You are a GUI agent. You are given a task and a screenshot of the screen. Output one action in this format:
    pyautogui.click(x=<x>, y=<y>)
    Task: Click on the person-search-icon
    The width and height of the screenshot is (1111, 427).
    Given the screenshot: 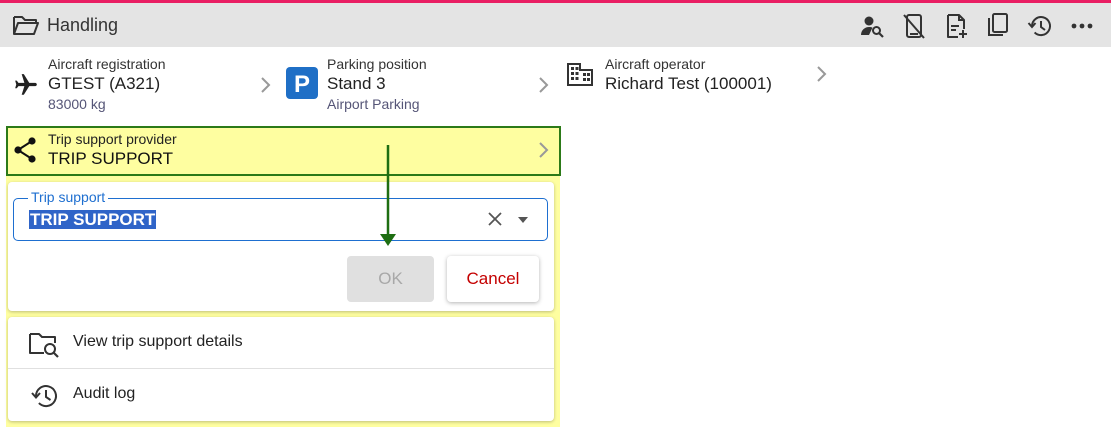 What is the action you would take?
    pyautogui.click(x=872, y=27)
    